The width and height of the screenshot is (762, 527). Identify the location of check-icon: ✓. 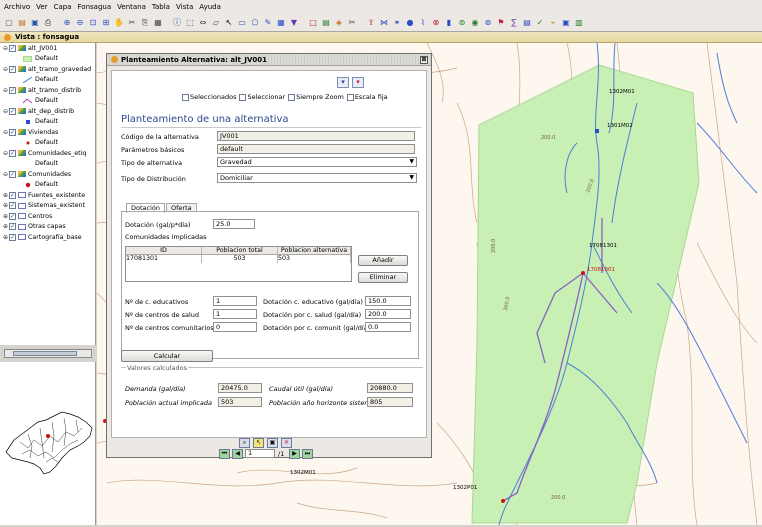
(540, 23).